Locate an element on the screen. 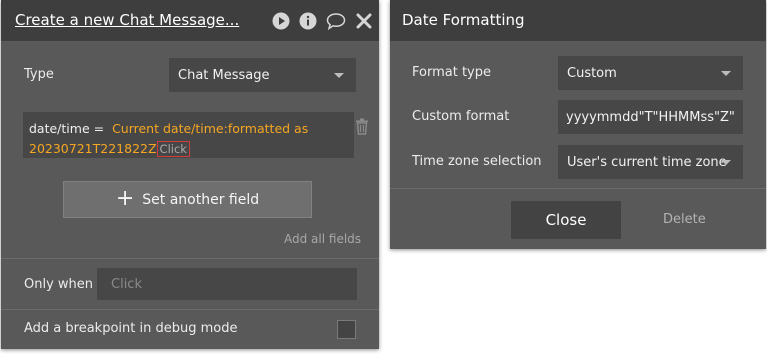  only-when-input: Click is located at coordinates (227, 284).